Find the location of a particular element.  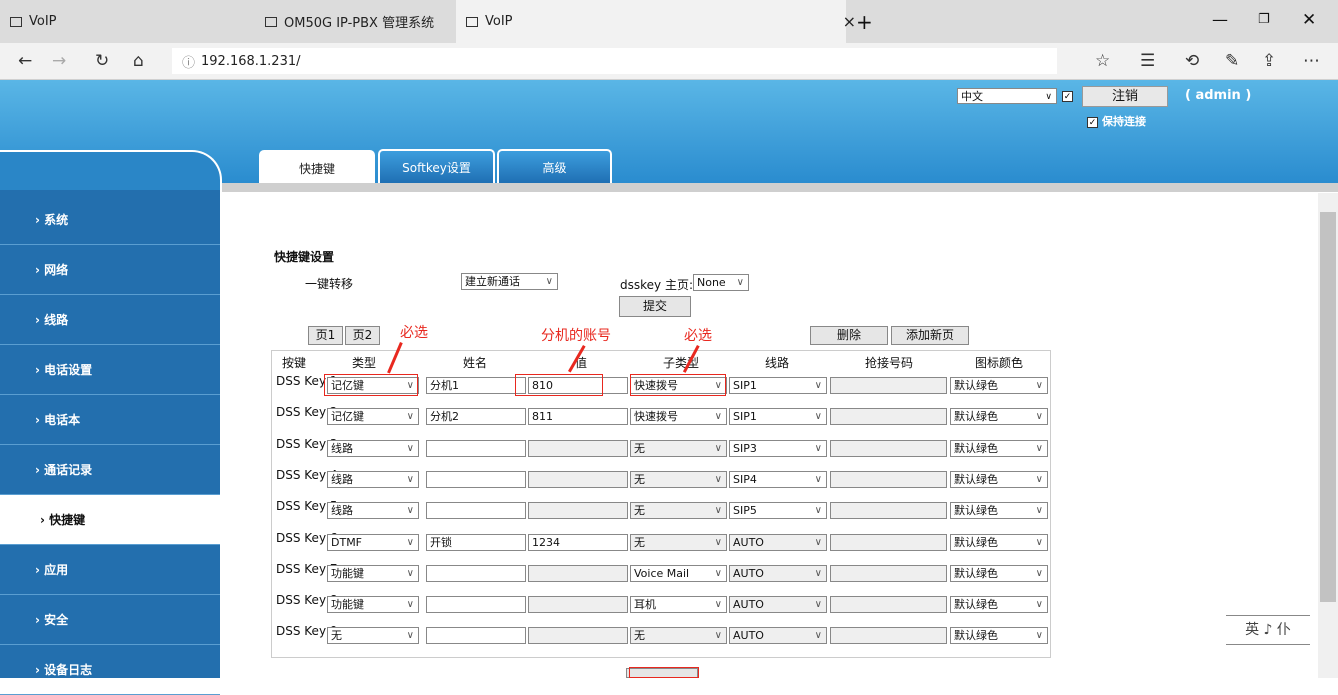

add-page-button: 添加新页 is located at coordinates (930, 335).